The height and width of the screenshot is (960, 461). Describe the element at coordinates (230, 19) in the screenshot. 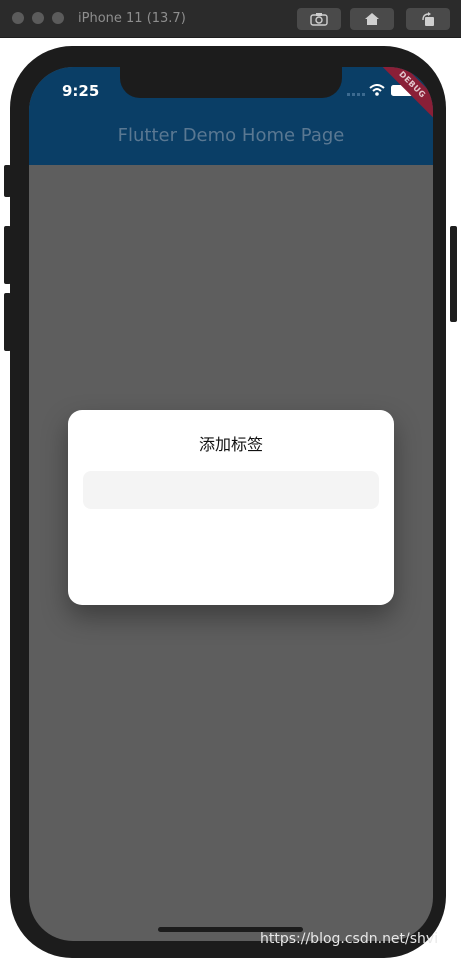

I see `simulator-title-bar: iPhone 11 (13.7)` at that location.